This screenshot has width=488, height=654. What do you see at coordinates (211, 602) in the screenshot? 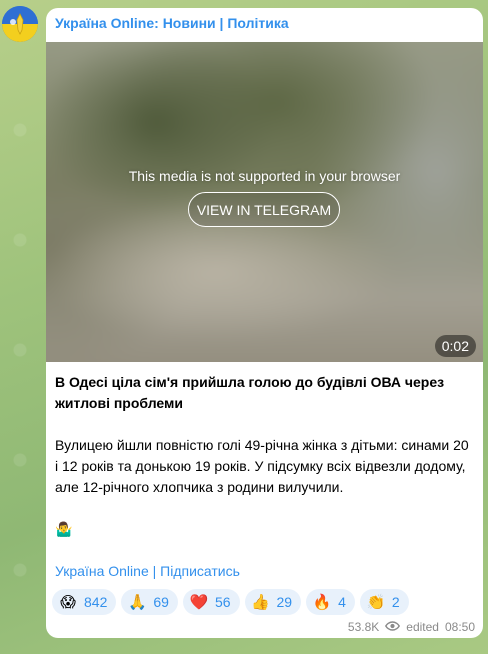
I see `reaction-heart: ❤️ 56` at bounding box center [211, 602].